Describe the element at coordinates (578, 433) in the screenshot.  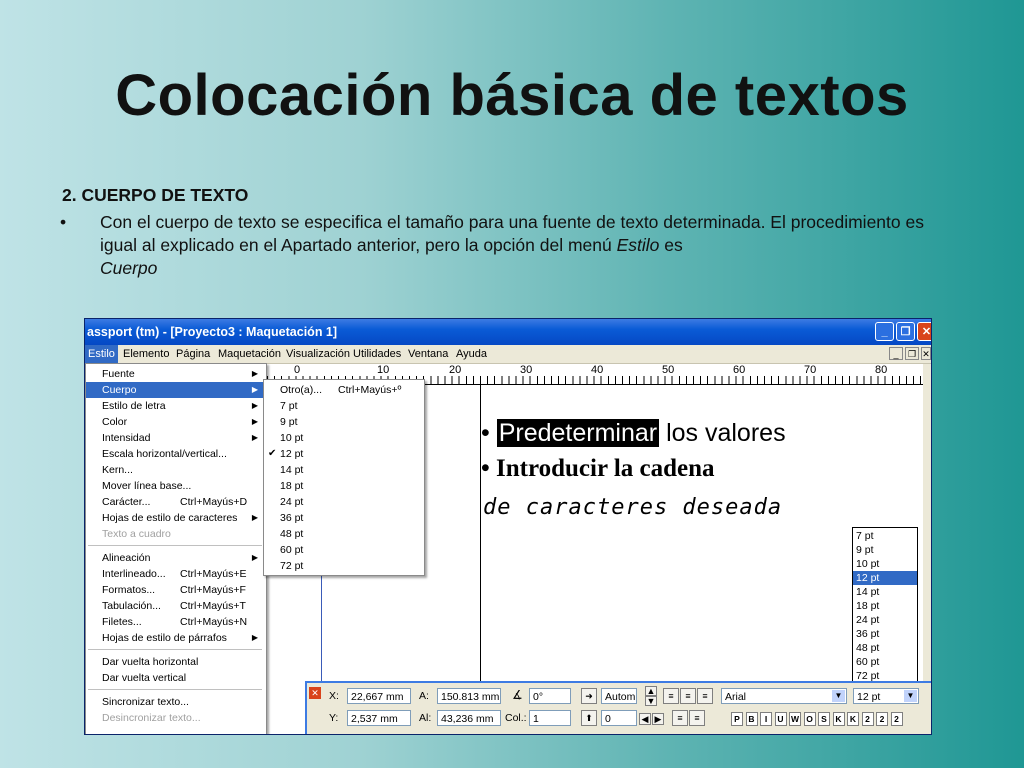
I see `selected-text: Predeterminar` at that location.